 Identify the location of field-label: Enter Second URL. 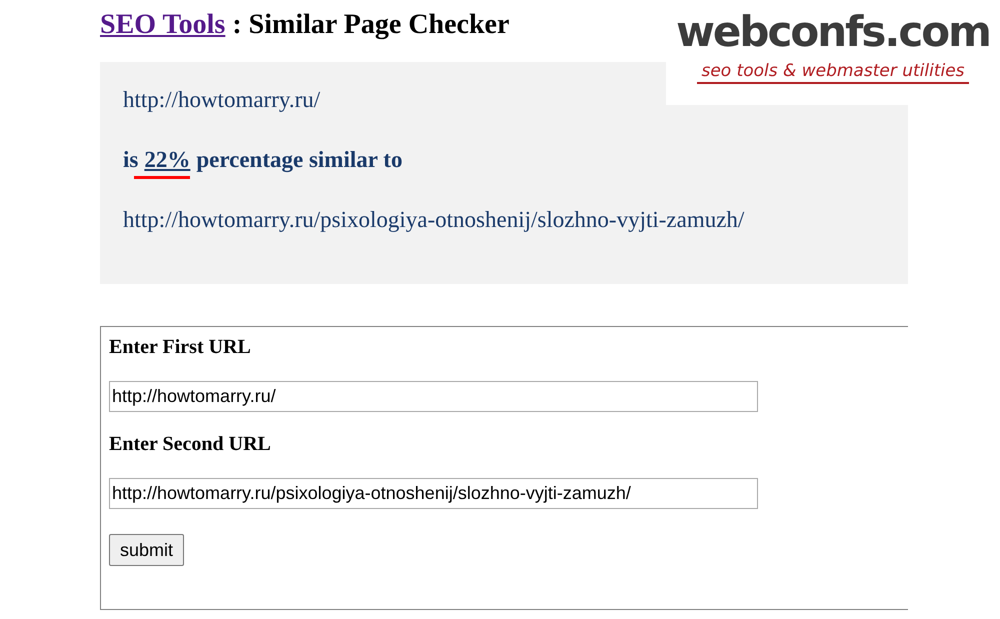
(190, 444).